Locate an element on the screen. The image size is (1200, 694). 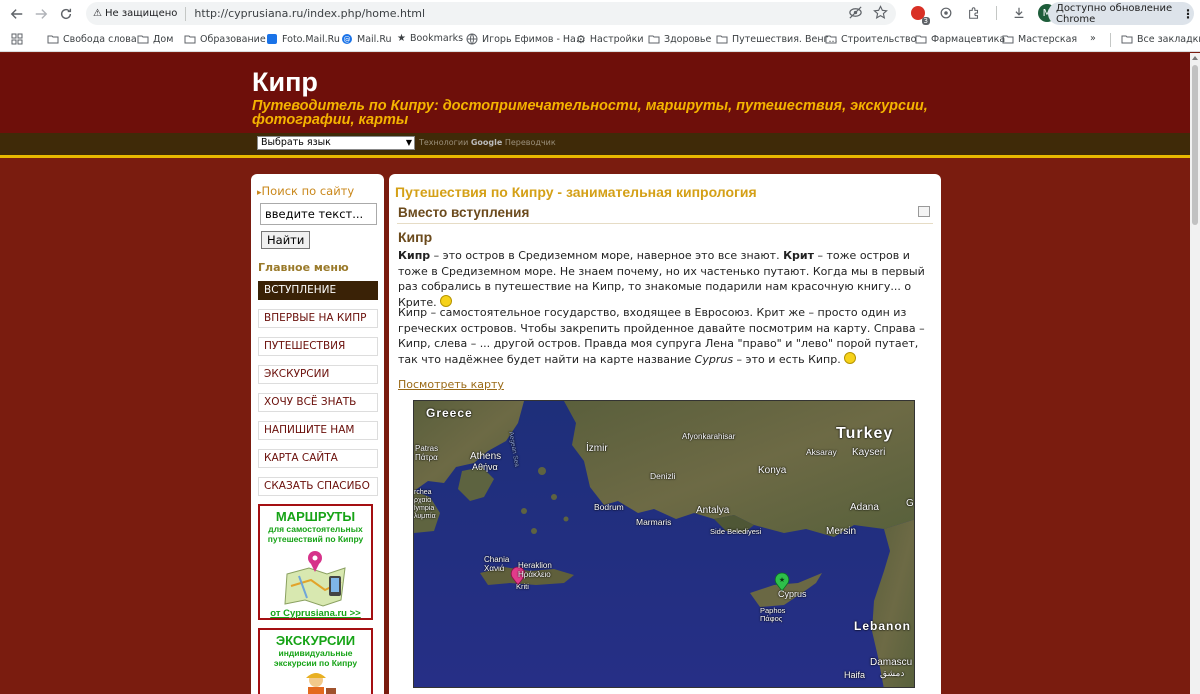
bookmark-link: ★ Bookmarks is located at coordinates (430, 38).